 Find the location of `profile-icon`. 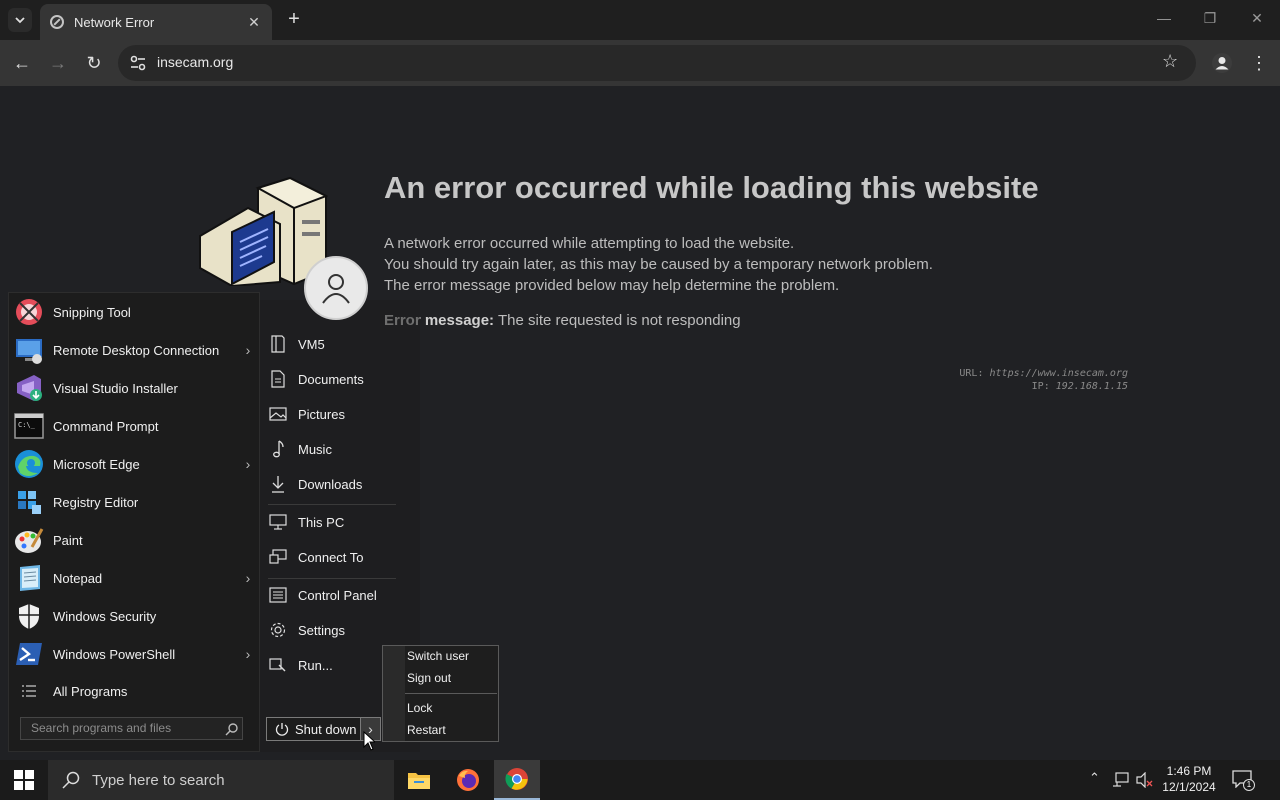

profile-icon is located at coordinates (1222, 63).